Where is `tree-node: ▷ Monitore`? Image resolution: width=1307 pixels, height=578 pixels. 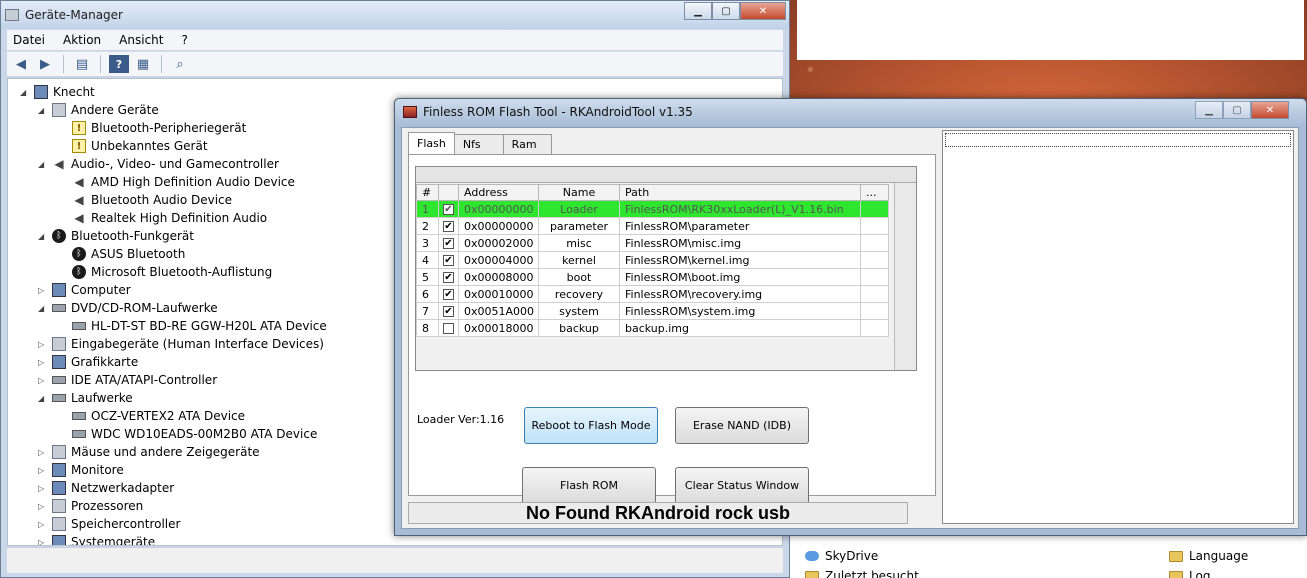
tree-node: ▷ Monitore is located at coordinates (81, 470).